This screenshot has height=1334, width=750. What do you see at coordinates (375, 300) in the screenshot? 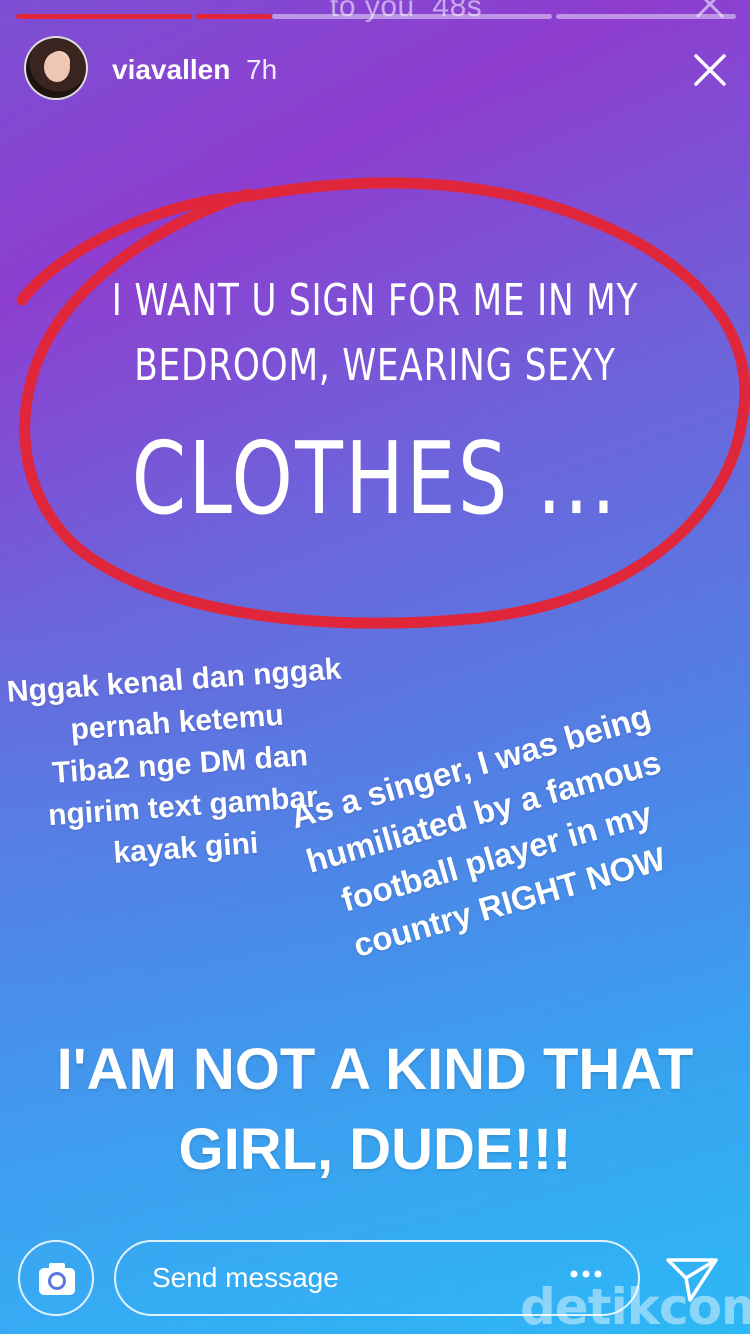
I see `quote-line-1: I WANT U SIGN FOR ME IN MY` at bounding box center [375, 300].